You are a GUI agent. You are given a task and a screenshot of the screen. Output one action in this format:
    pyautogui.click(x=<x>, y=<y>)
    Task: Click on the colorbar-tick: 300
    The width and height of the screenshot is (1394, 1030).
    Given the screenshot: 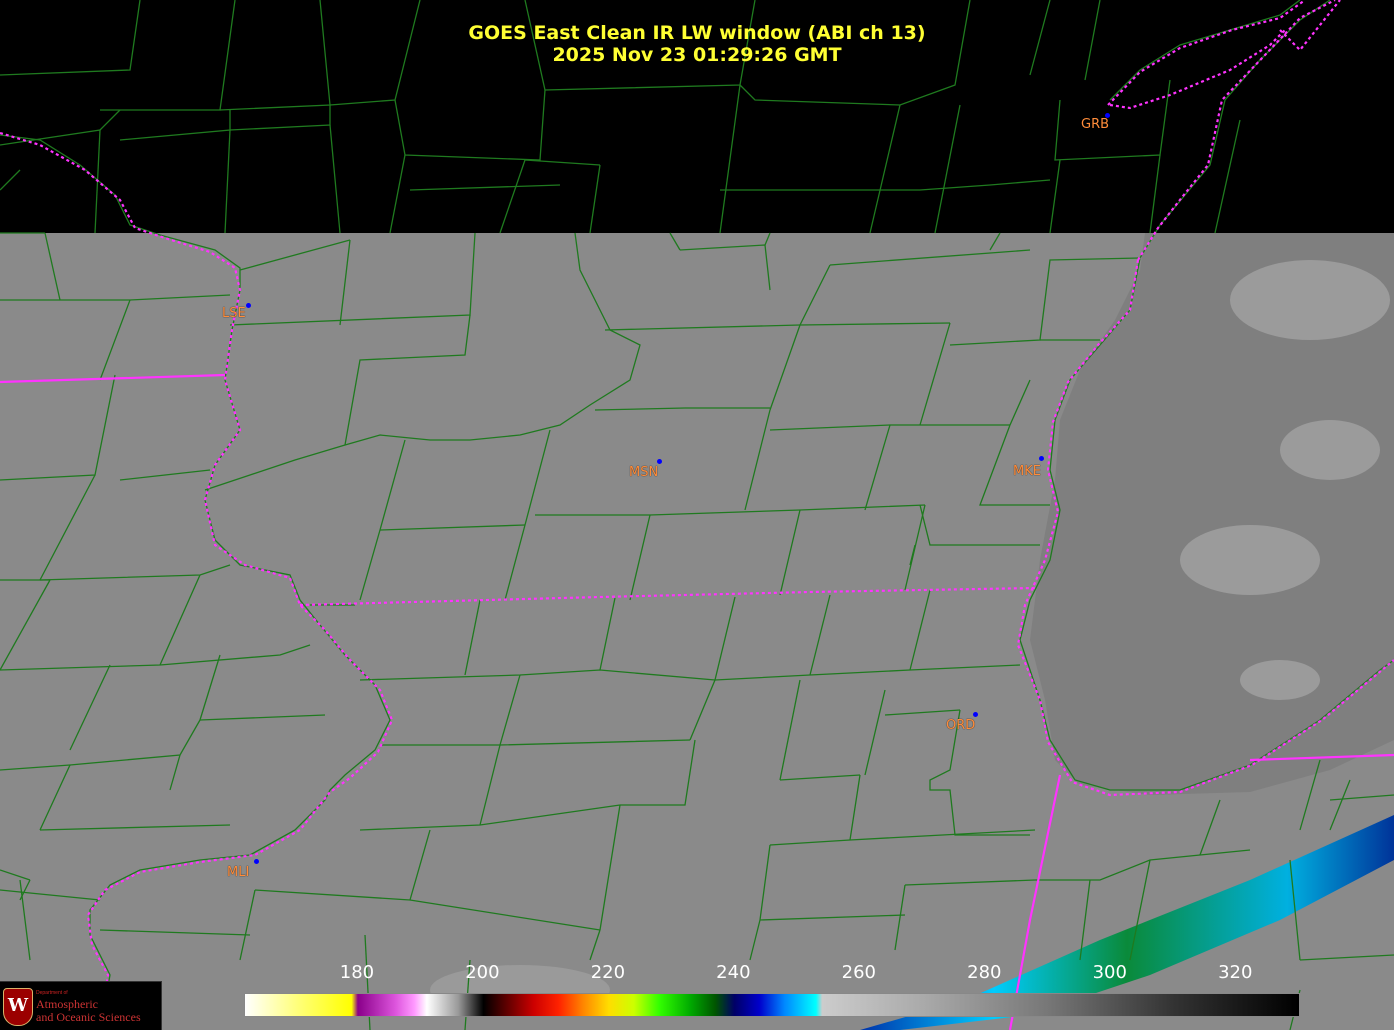 What is the action you would take?
    pyautogui.click(x=1109, y=972)
    